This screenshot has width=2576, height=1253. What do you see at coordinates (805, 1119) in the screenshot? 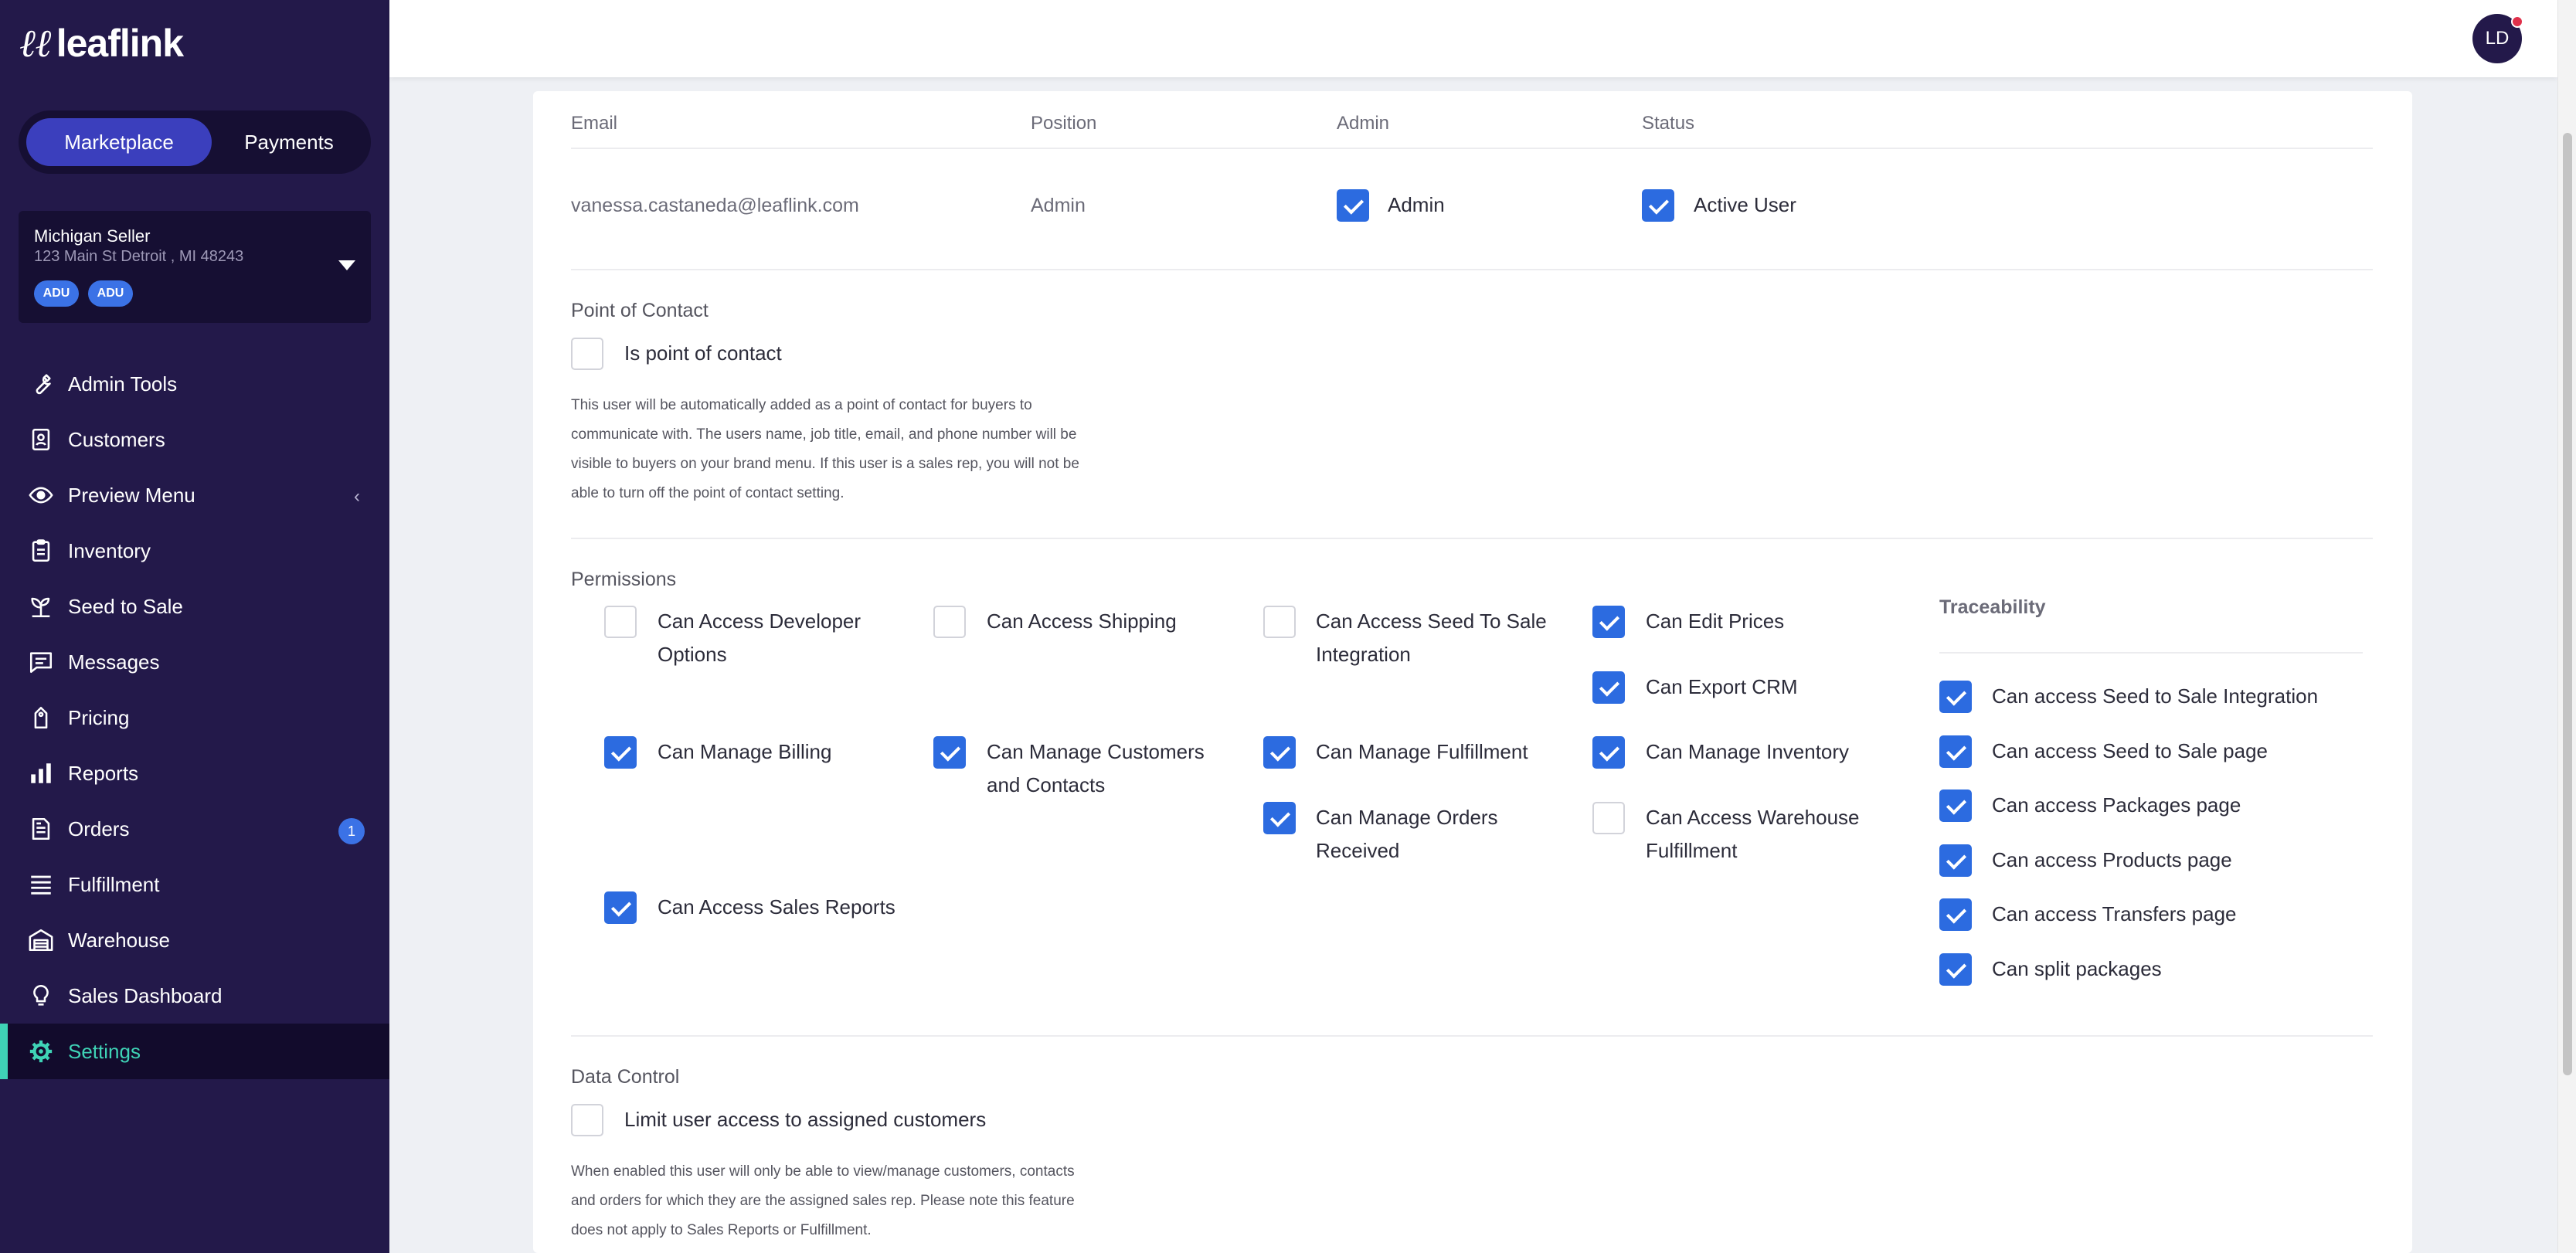
I see `limit-access-label: Limit user access to assigned customers` at bounding box center [805, 1119].